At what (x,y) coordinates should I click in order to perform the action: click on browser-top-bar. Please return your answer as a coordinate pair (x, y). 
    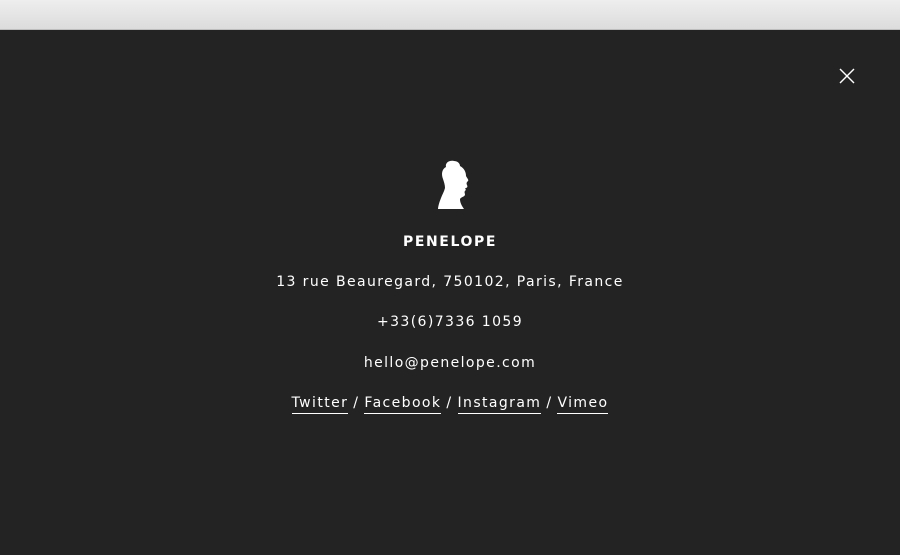
    Looking at the image, I should click on (450, 15).